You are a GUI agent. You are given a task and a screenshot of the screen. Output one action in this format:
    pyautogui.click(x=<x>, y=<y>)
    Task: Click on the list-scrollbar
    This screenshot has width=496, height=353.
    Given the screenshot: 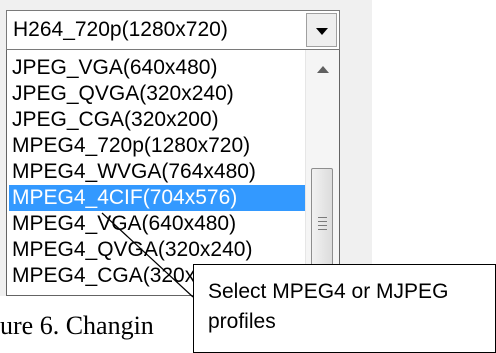 What is the action you would take?
    pyautogui.click(x=322, y=172)
    